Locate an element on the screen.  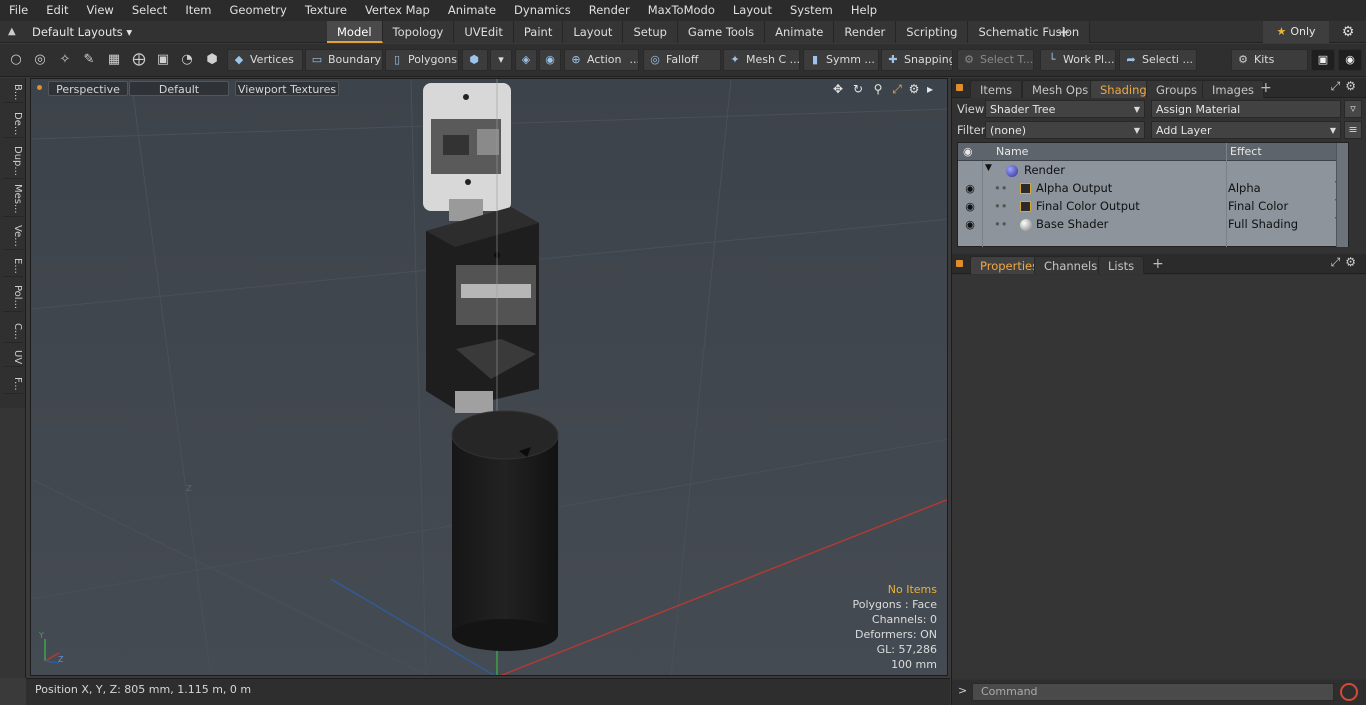
expand-triangle-icon: ▼ is located at coordinates (988, 168).